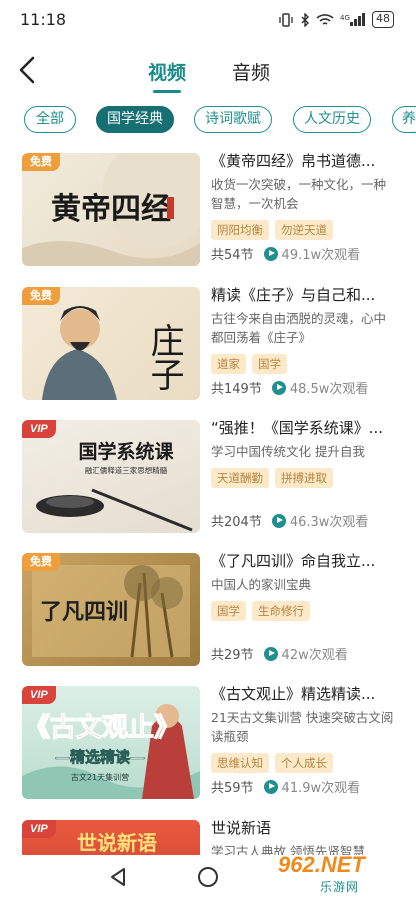 The height and width of the screenshot is (900, 416). Describe the element at coordinates (241, 828) in the screenshot. I see `course-title: 世说新语` at that location.